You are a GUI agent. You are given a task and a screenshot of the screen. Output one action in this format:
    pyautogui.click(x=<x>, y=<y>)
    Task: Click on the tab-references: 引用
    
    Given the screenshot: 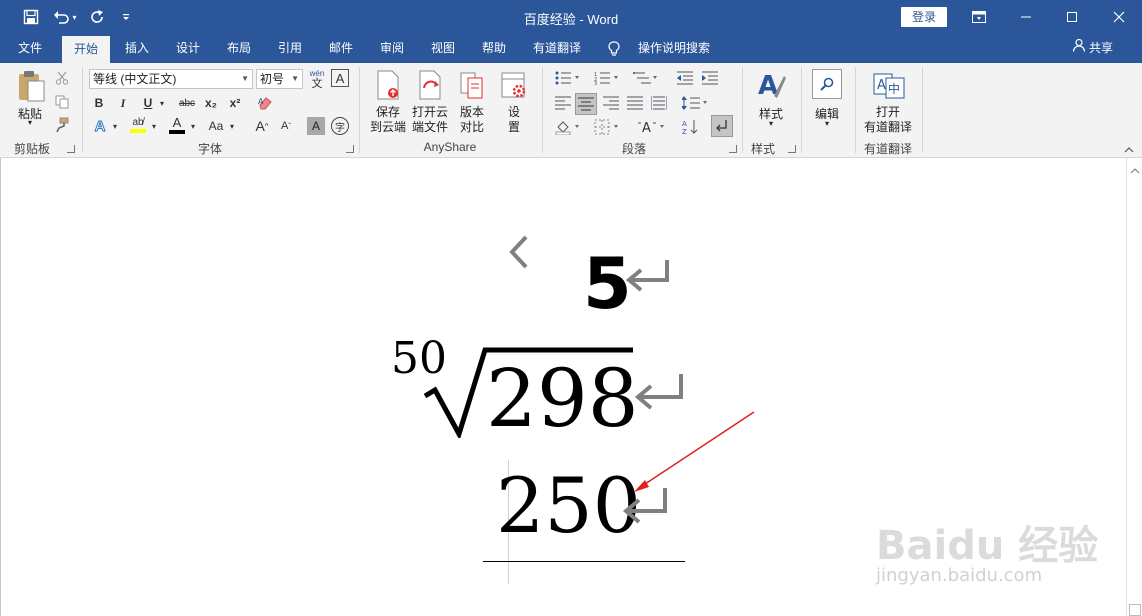 What is the action you would take?
    pyautogui.click(x=290, y=48)
    